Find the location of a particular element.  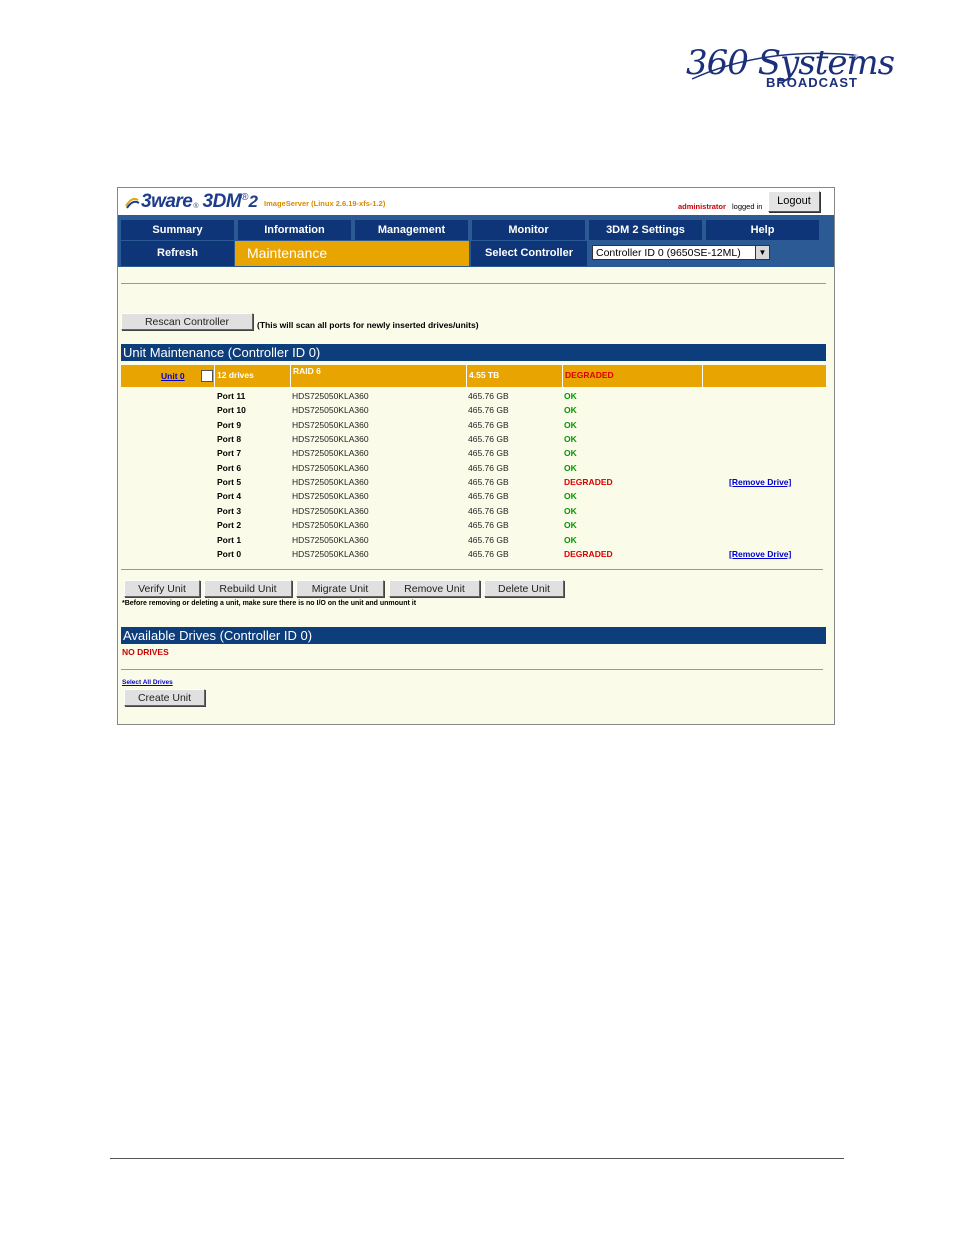

nav-refresh: Refresh is located at coordinates (177, 253).